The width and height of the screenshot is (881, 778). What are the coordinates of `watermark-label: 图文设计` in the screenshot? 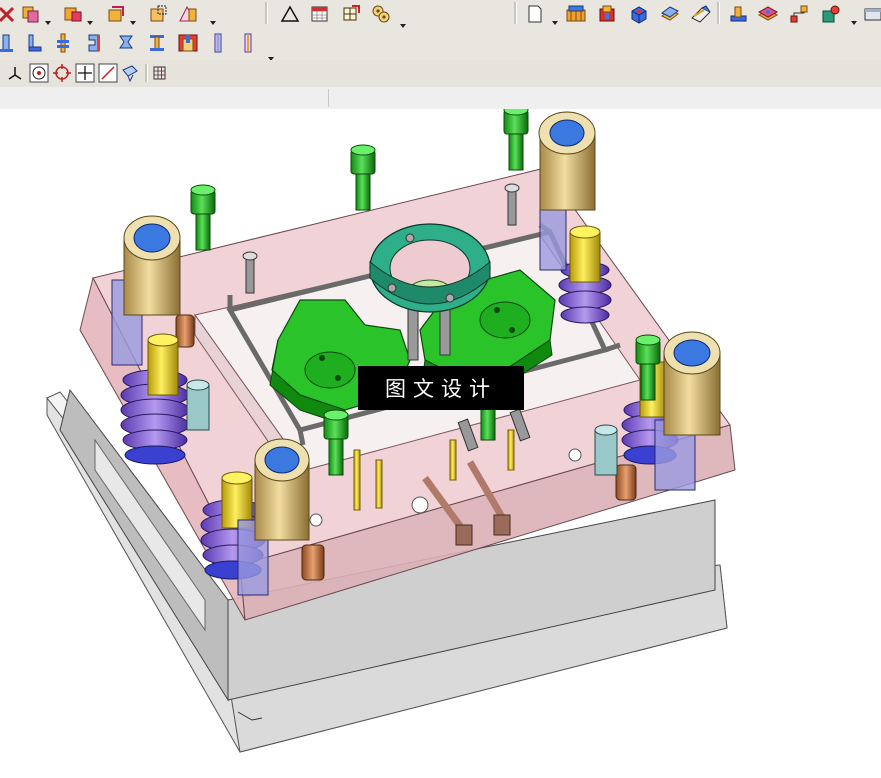 It's located at (441, 388).